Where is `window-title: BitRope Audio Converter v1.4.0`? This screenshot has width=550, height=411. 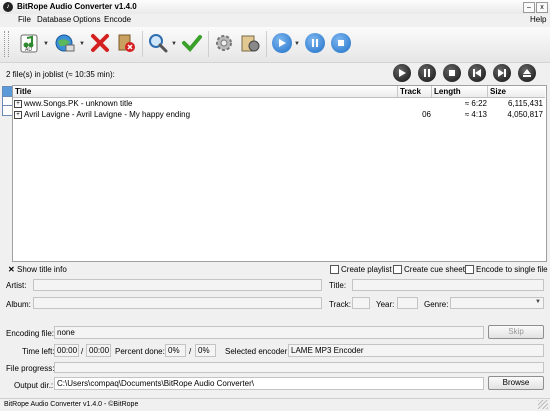 window-title: BitRope Audio Converter v1.4.0 is located at coordinates (77, 6).